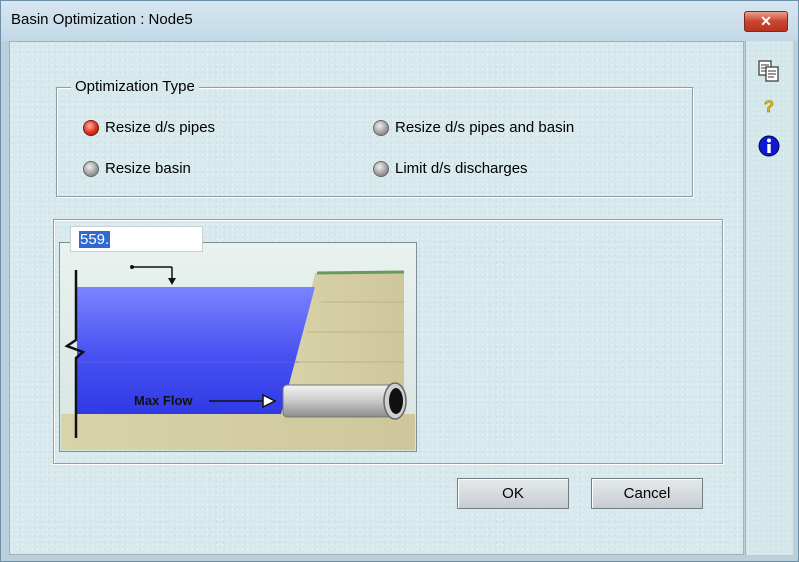  I want to click on radio-resize-ds-pipes-and-basin: Resize d/s pipes and basin, so click(473, 127).